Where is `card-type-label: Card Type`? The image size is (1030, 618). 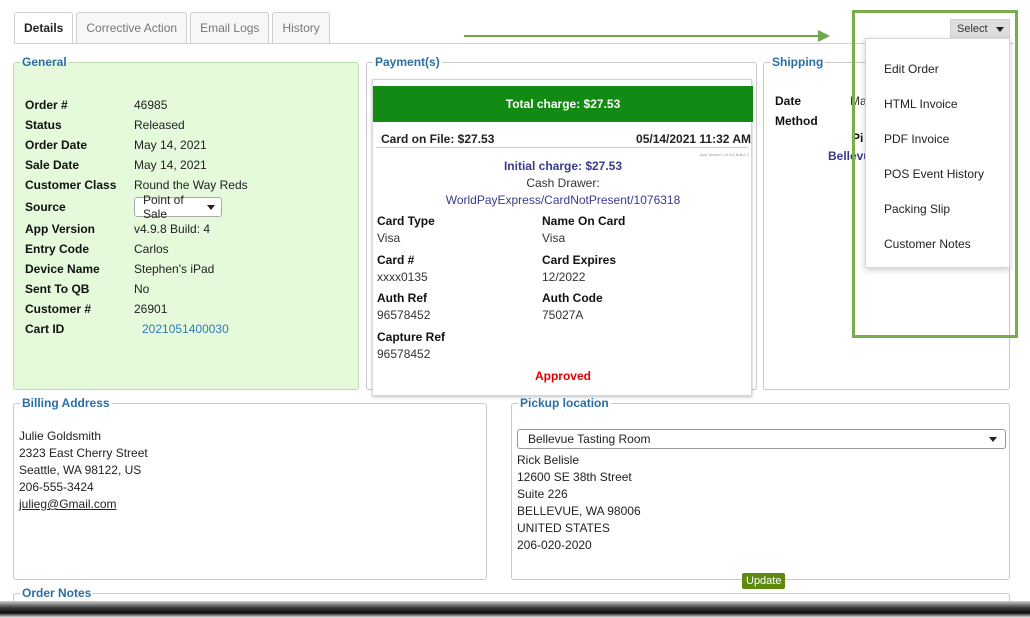 card-type-label: Card Type is located at coordinates (406, 221).